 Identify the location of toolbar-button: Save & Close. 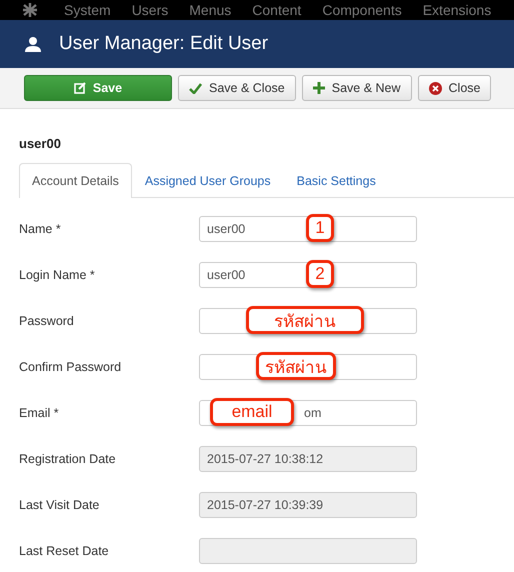
(237, 88).